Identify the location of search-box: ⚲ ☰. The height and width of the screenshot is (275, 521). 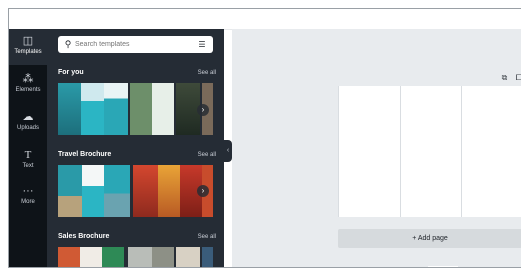
(135, 44).